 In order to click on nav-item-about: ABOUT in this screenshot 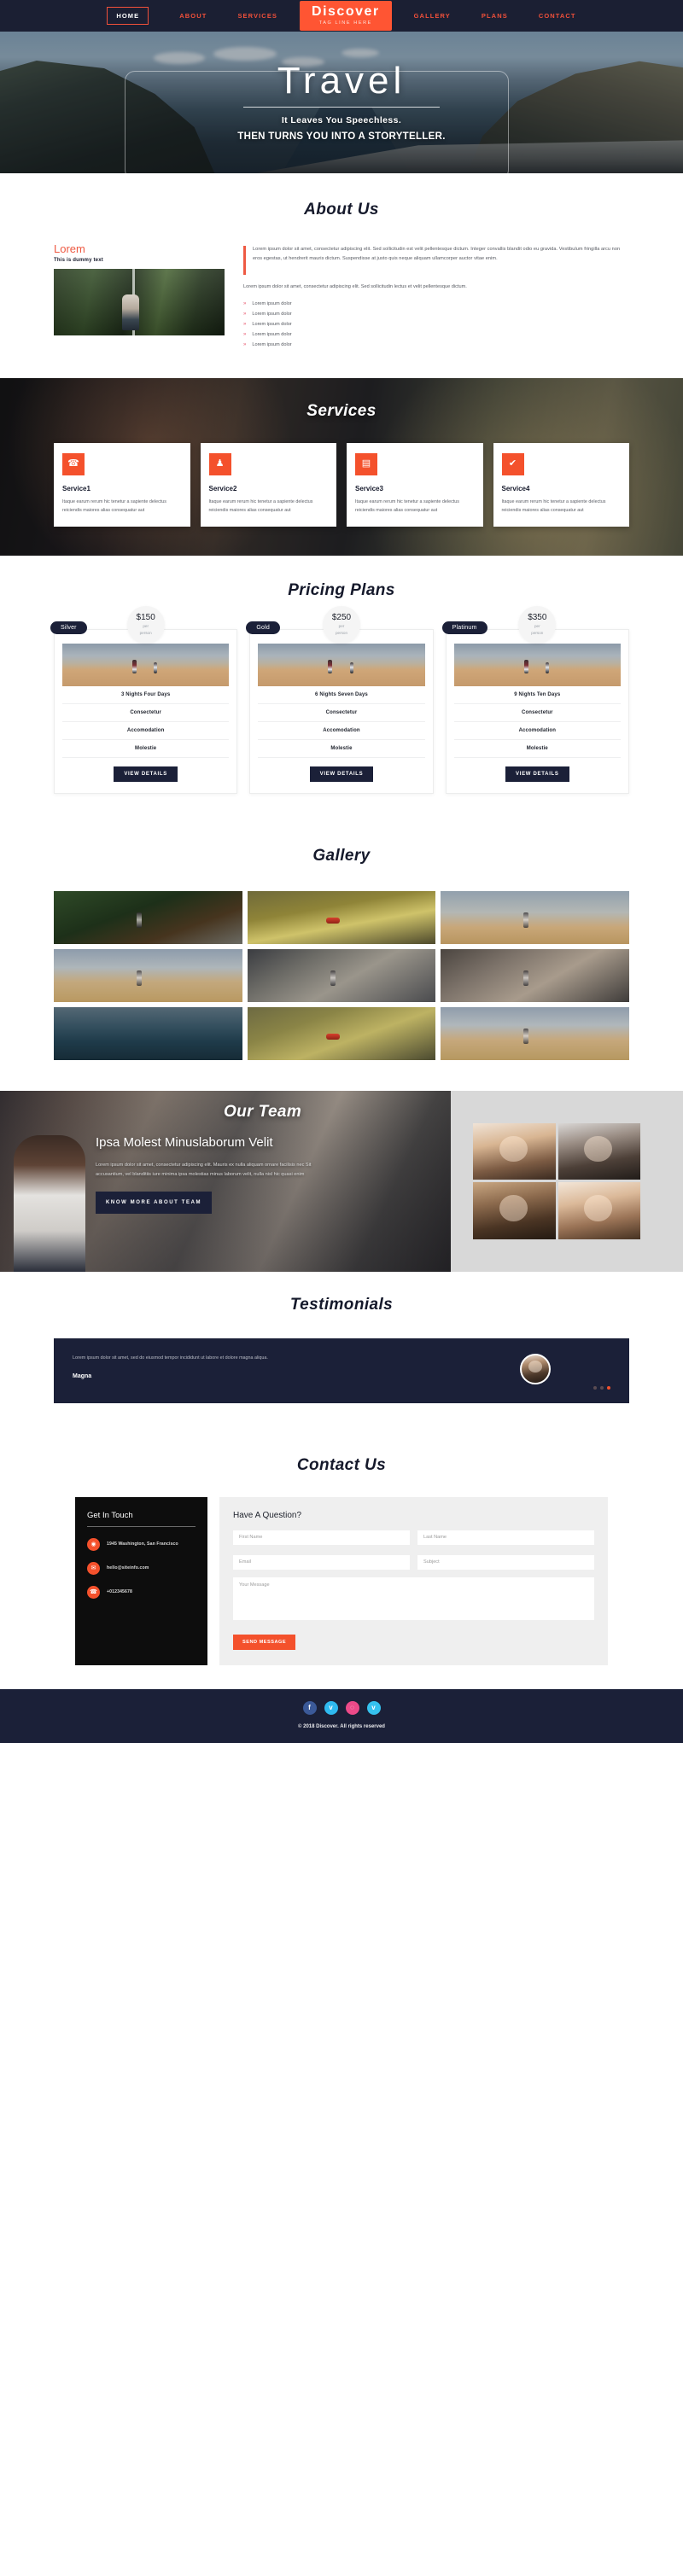, I will do `click(193, 16)`.